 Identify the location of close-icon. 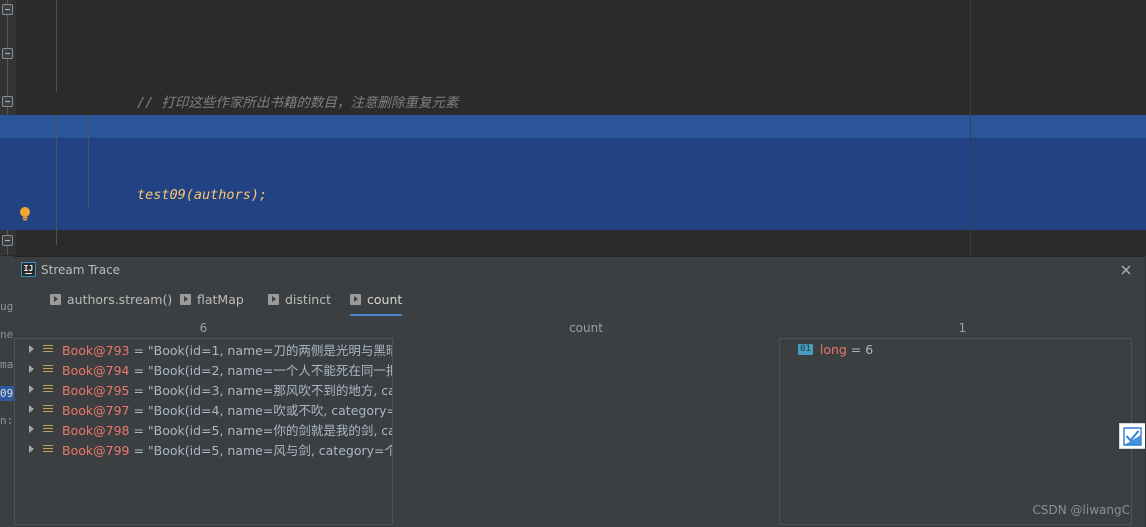
(1126, 270).